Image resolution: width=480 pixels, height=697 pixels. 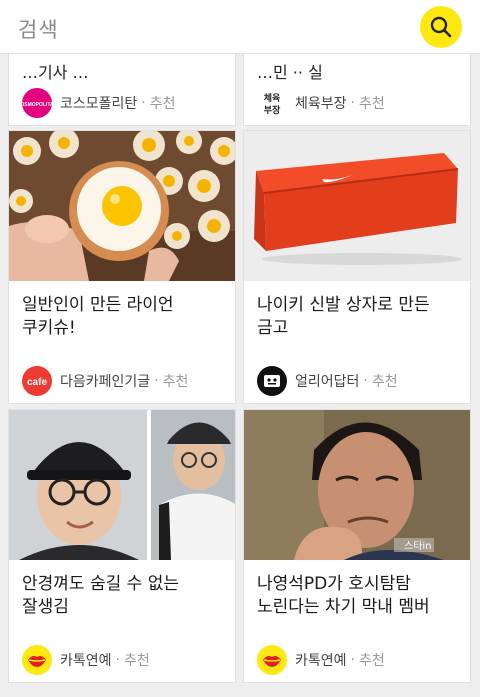 I want to click on cafe-logo-icon: cafe, so click(x=37, y=381).